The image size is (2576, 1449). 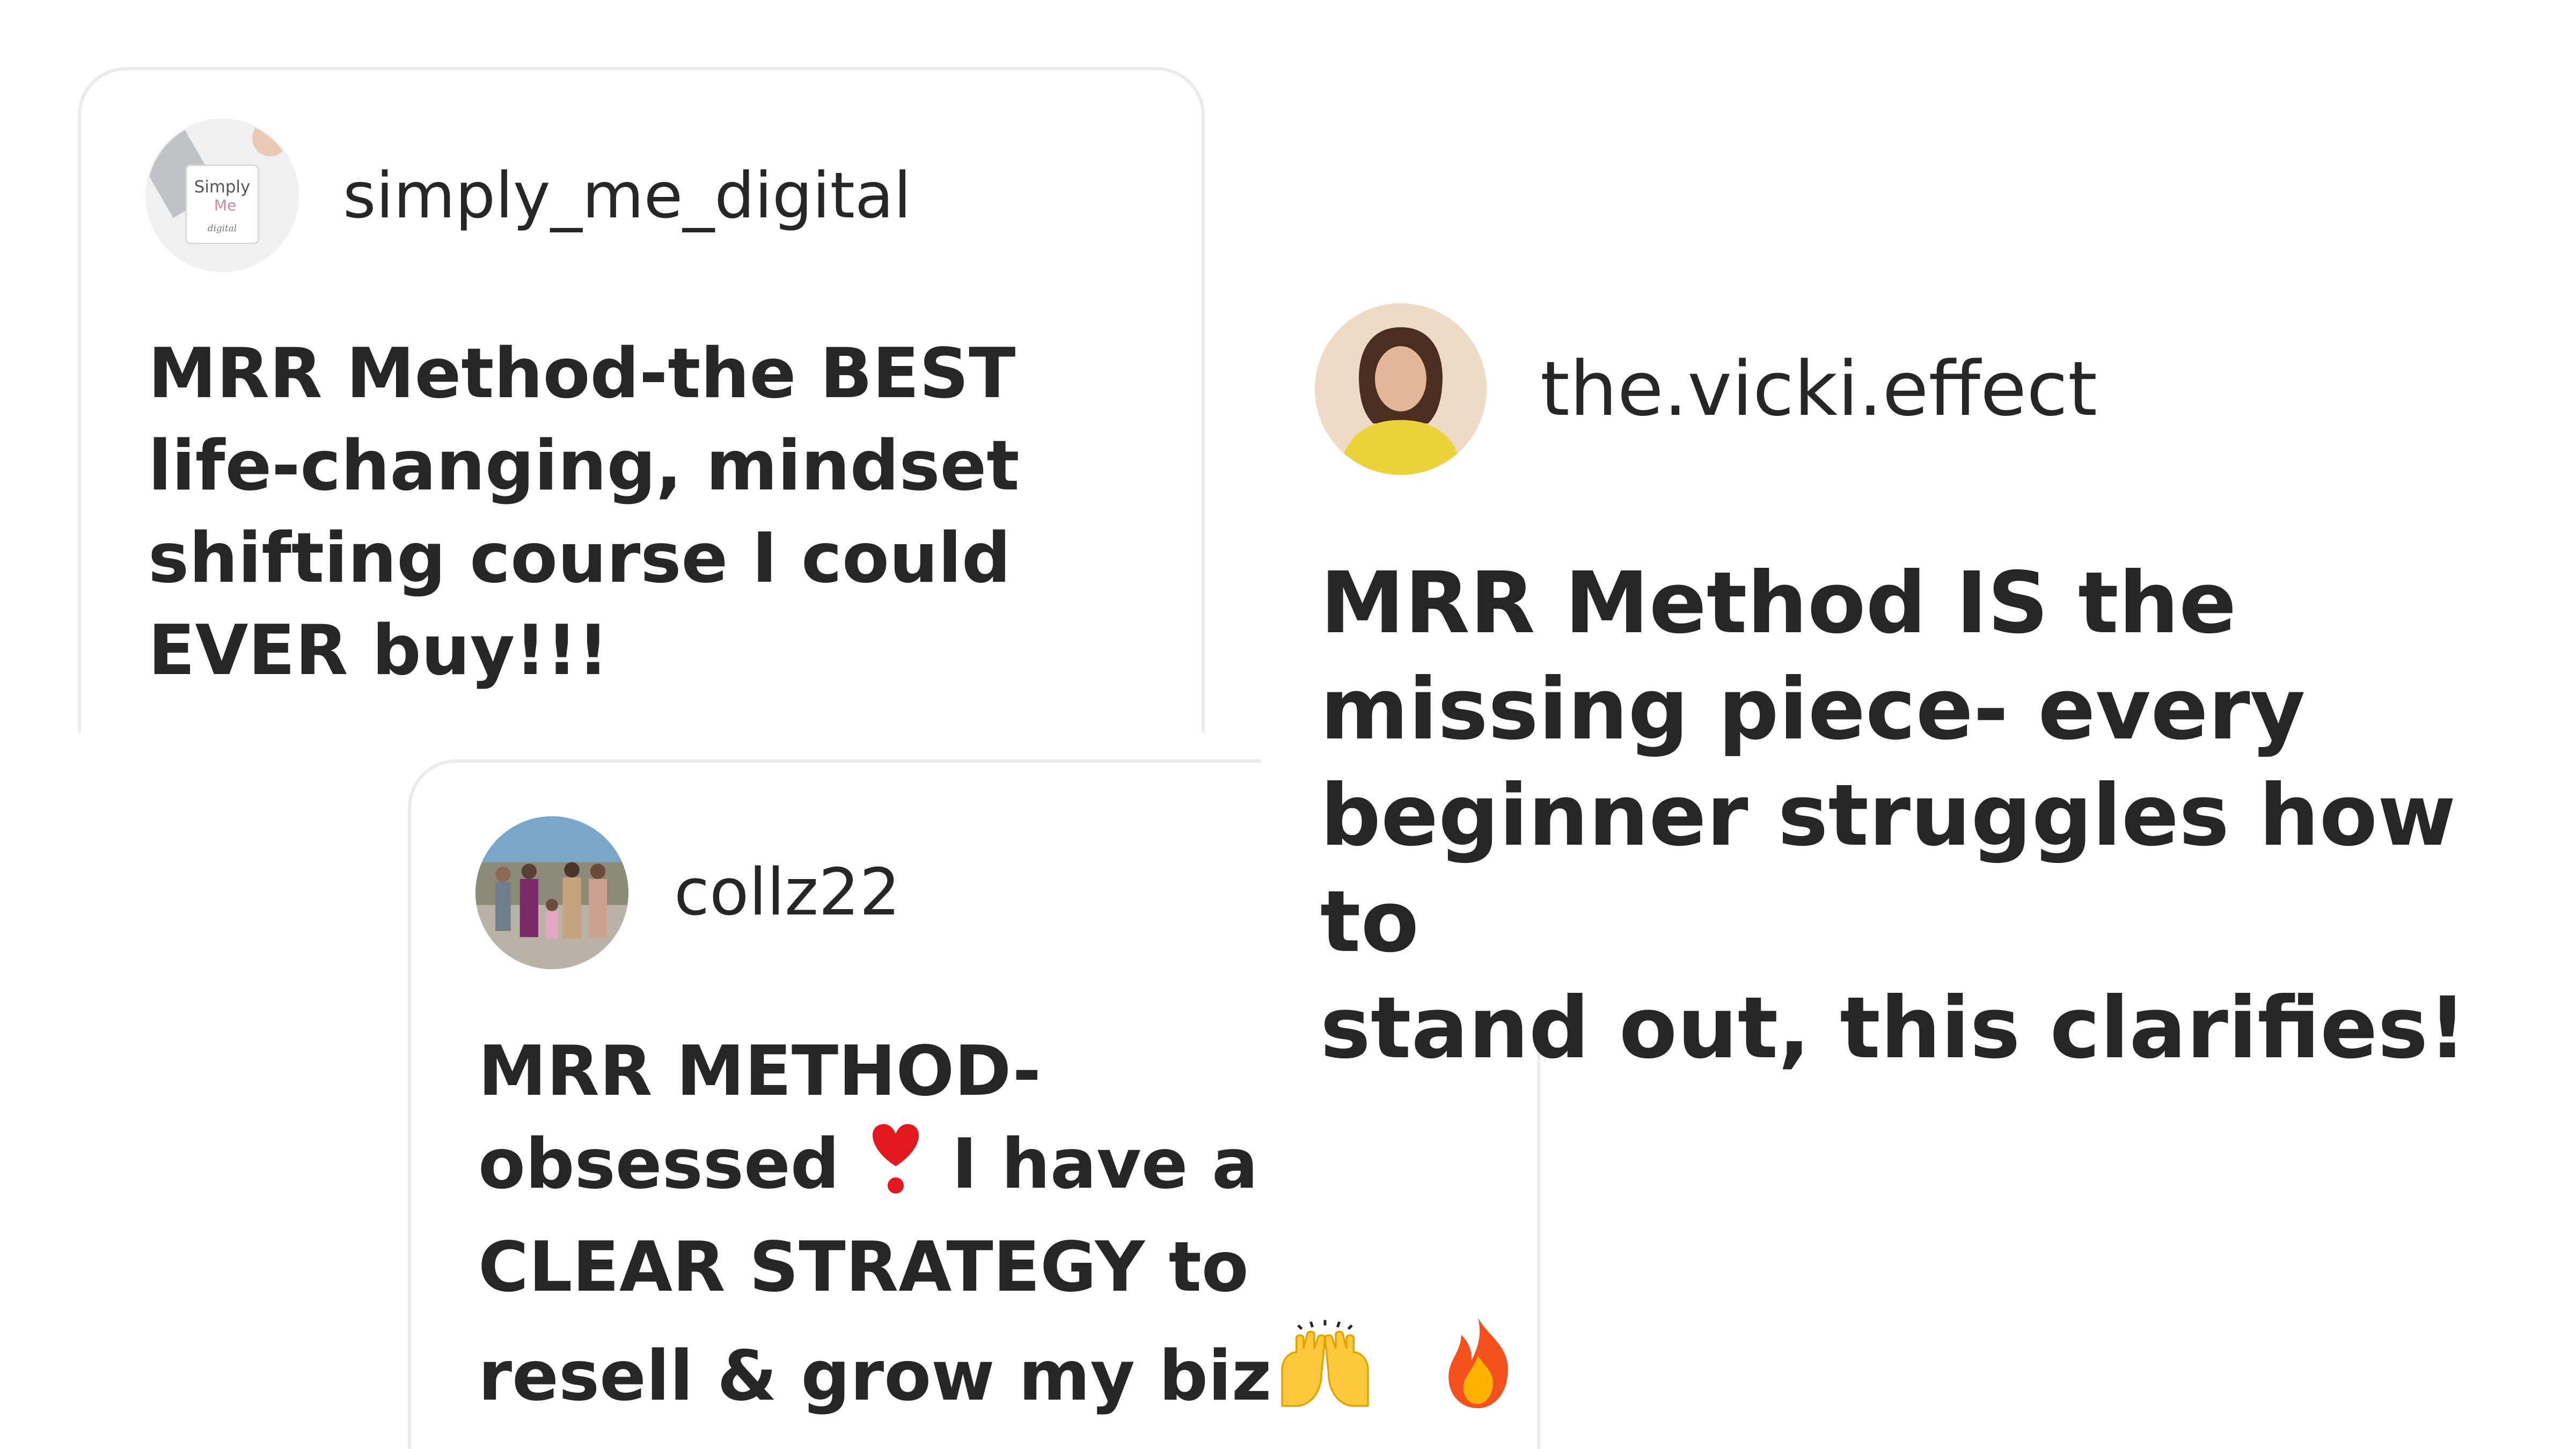 What do you see at coordinates (222, 228) in the screenshot?
I see `avatar-logo-line-3: digital` at bounding box center [222, 228].